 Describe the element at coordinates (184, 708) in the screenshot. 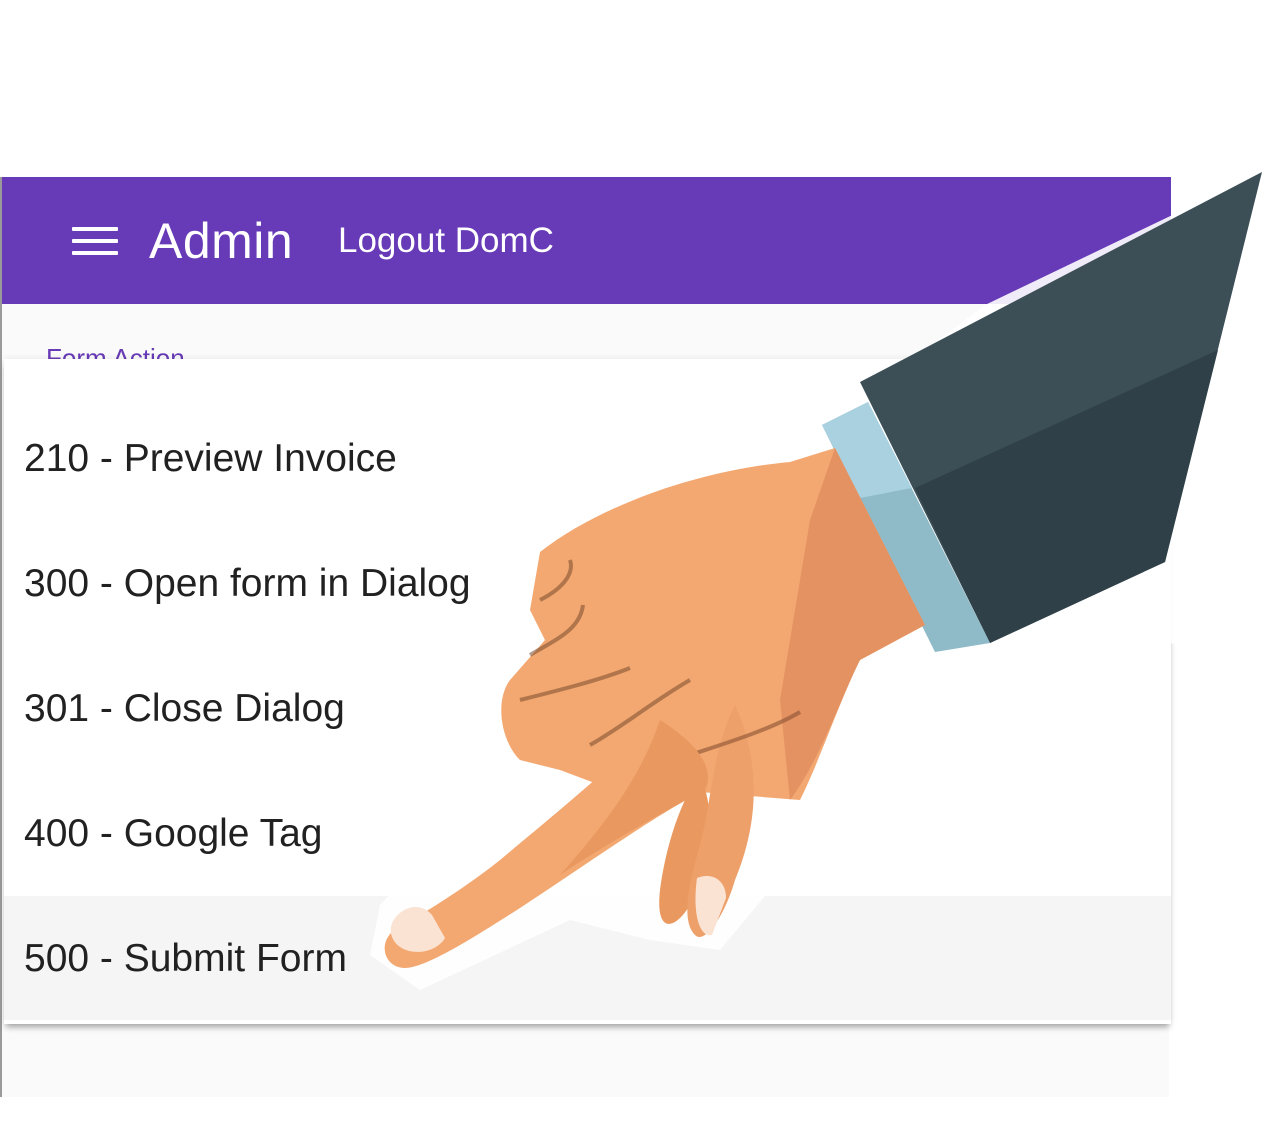

I see `option-label: 301 - Close Dialog` at that location.